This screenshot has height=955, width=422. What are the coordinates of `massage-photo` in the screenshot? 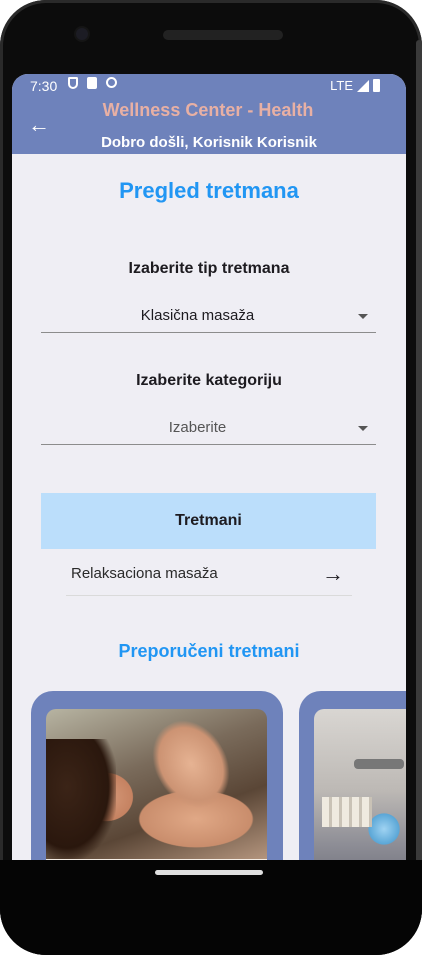 It's located at (156, 784).